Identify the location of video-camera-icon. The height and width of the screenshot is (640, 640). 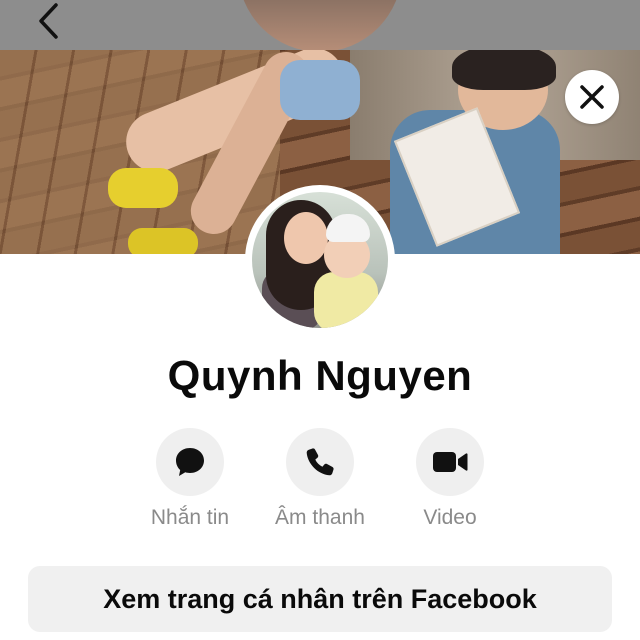
(450, 462).